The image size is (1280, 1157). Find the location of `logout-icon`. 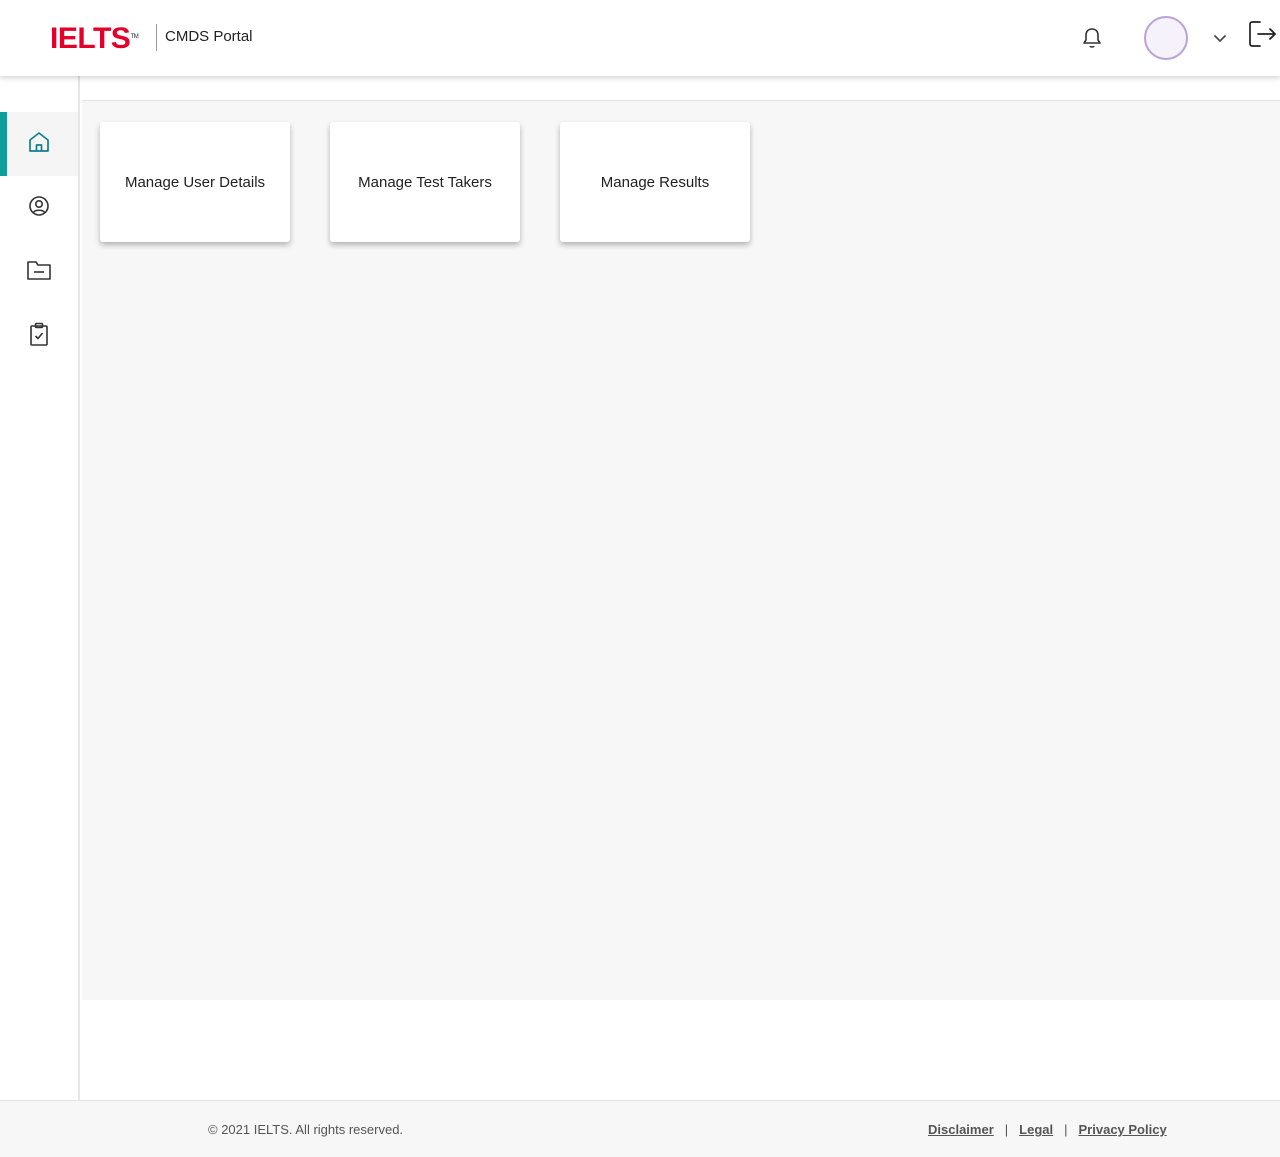

logout-icon is located at coordinates (1262, 34).